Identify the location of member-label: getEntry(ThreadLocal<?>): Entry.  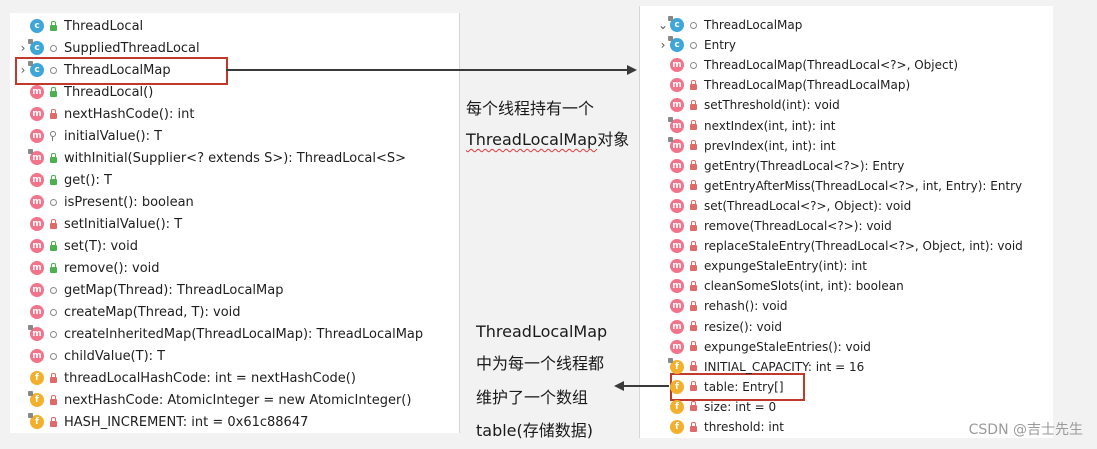
(804, 165).